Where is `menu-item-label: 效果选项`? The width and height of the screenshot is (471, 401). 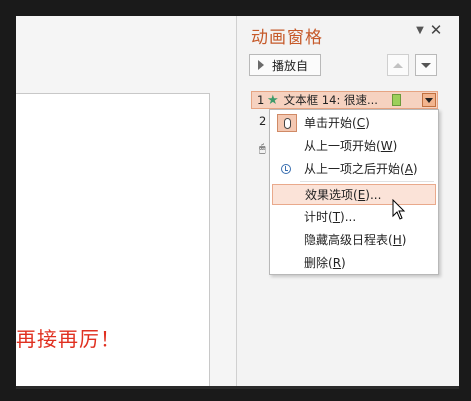
menu-item-label: 效果选项 is located at coordinates (329, 195).